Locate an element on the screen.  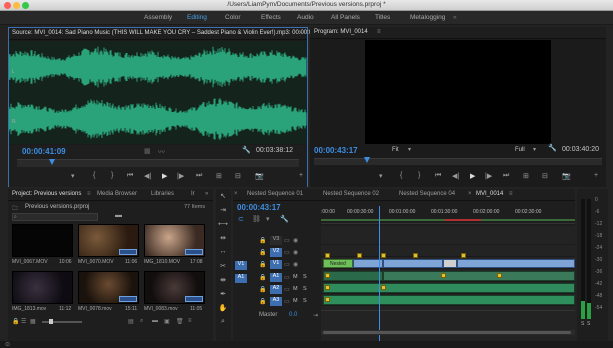
workspace-editing: Editing is located at coordinates (197, 17).